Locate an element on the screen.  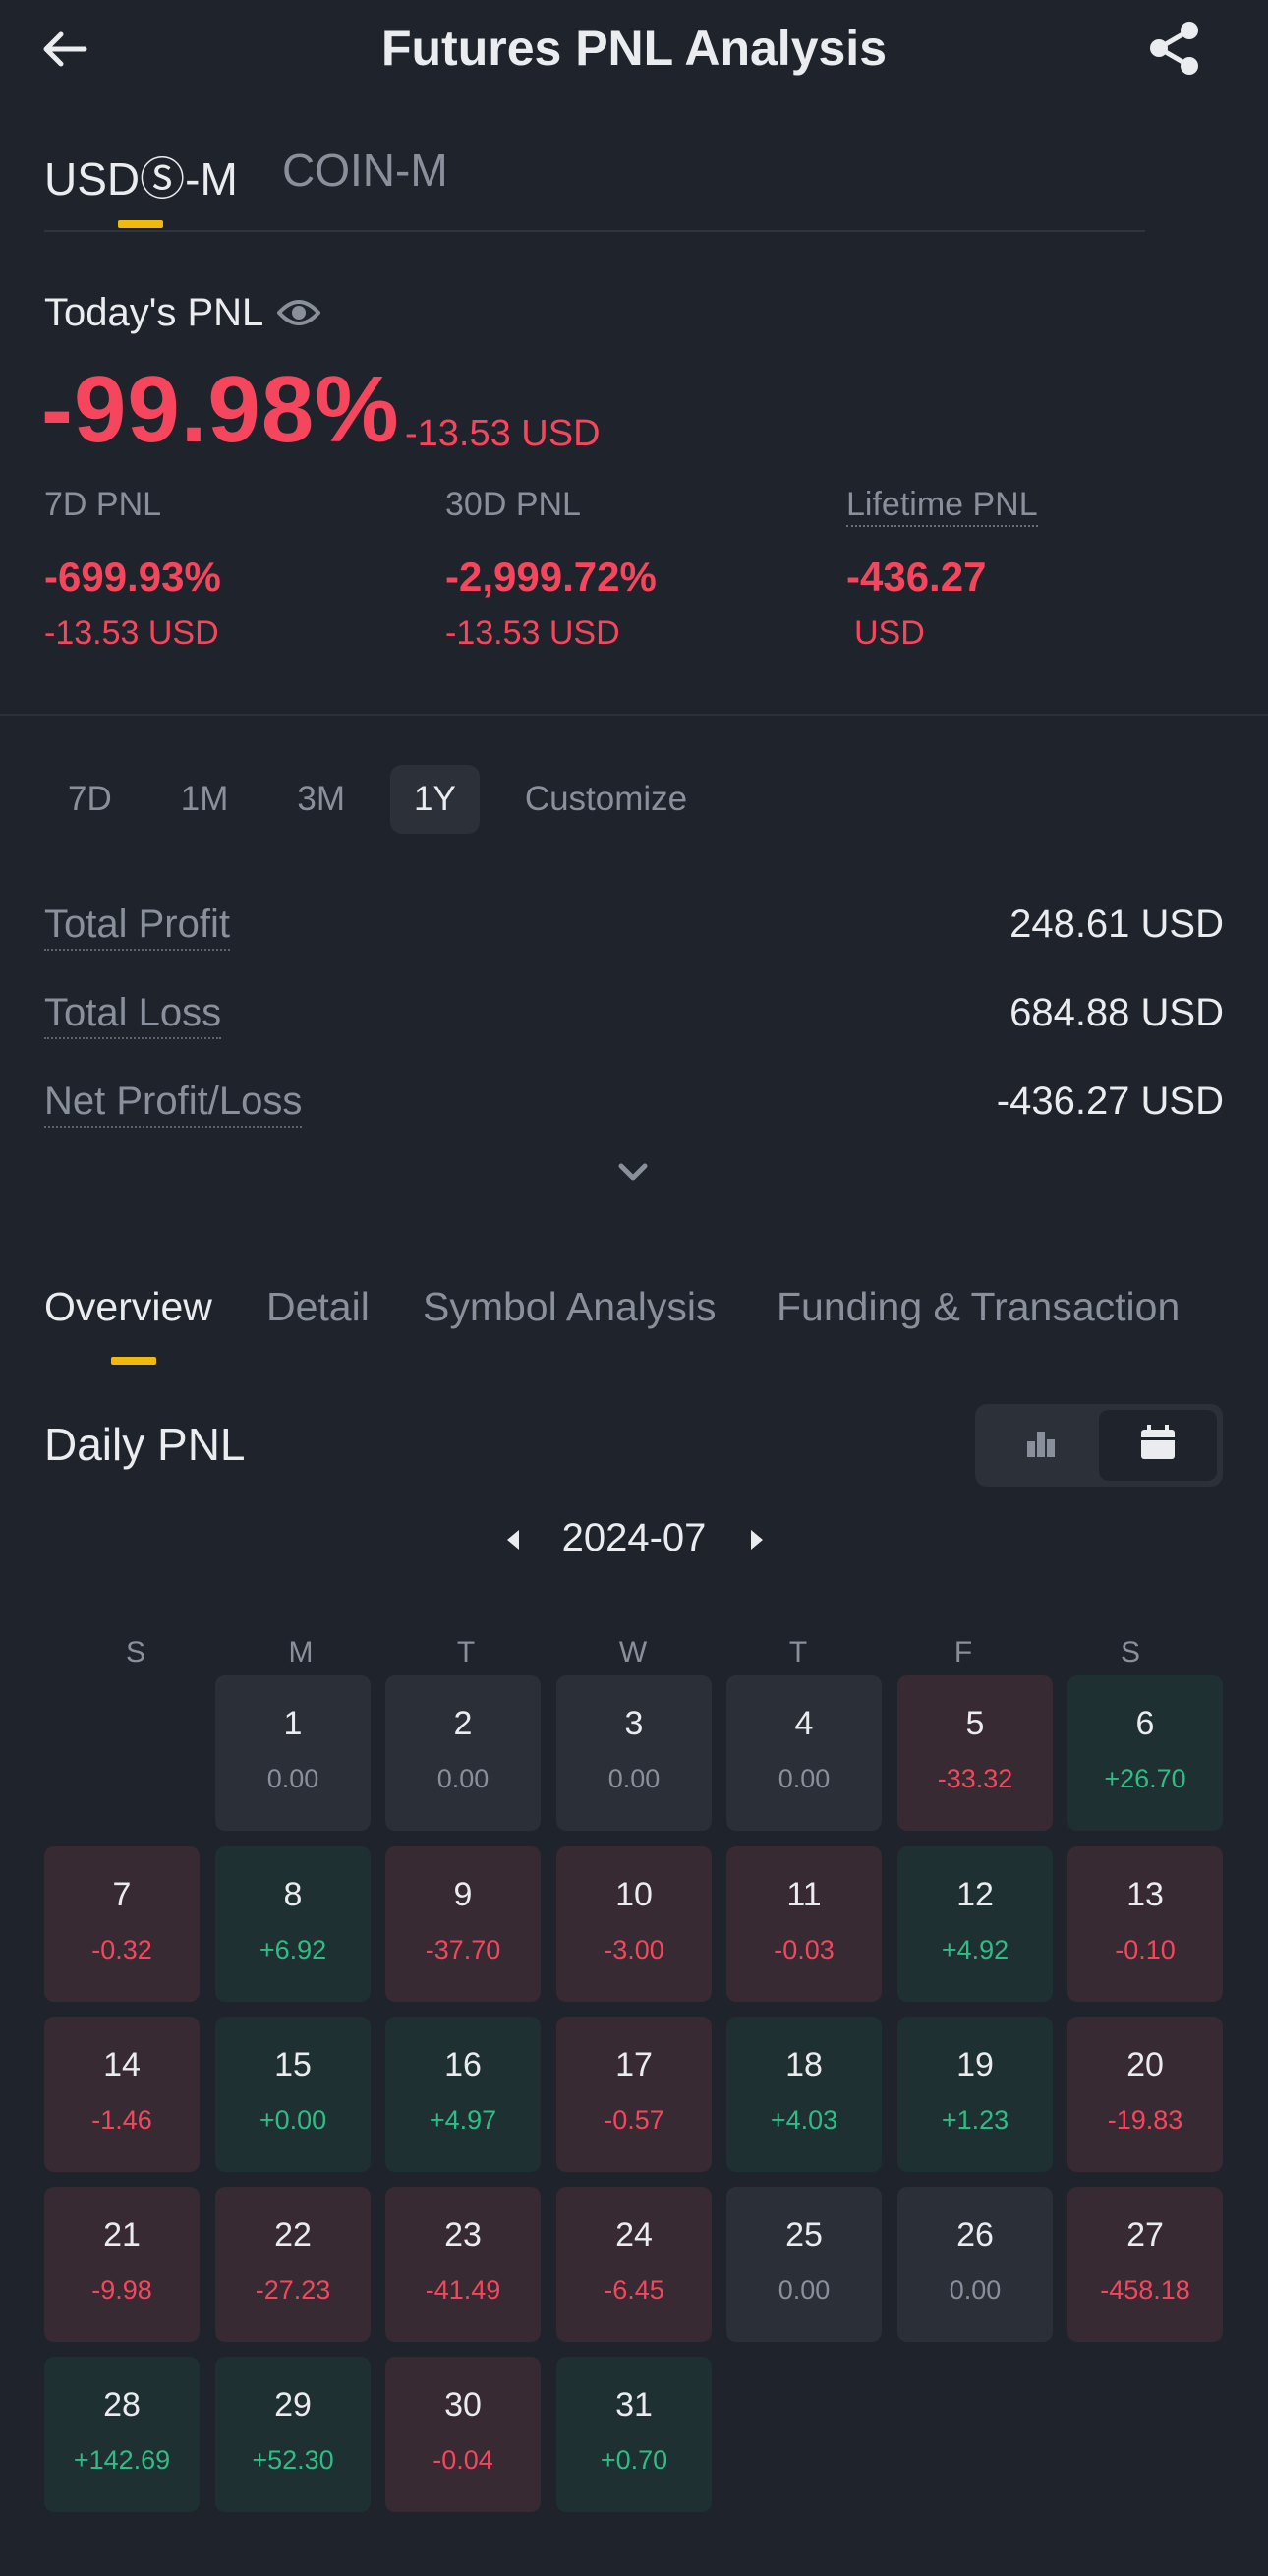
summary-net-profit-loss: Net Profit/Loss -436.27 USD is located at coordinates (634, 1109).